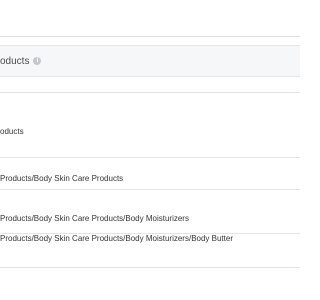  What do you see at coordinates (62, 178) in the screenshot?
I see `category-path: Products/Body Skin Care Products` at bounding box center [62, 178].